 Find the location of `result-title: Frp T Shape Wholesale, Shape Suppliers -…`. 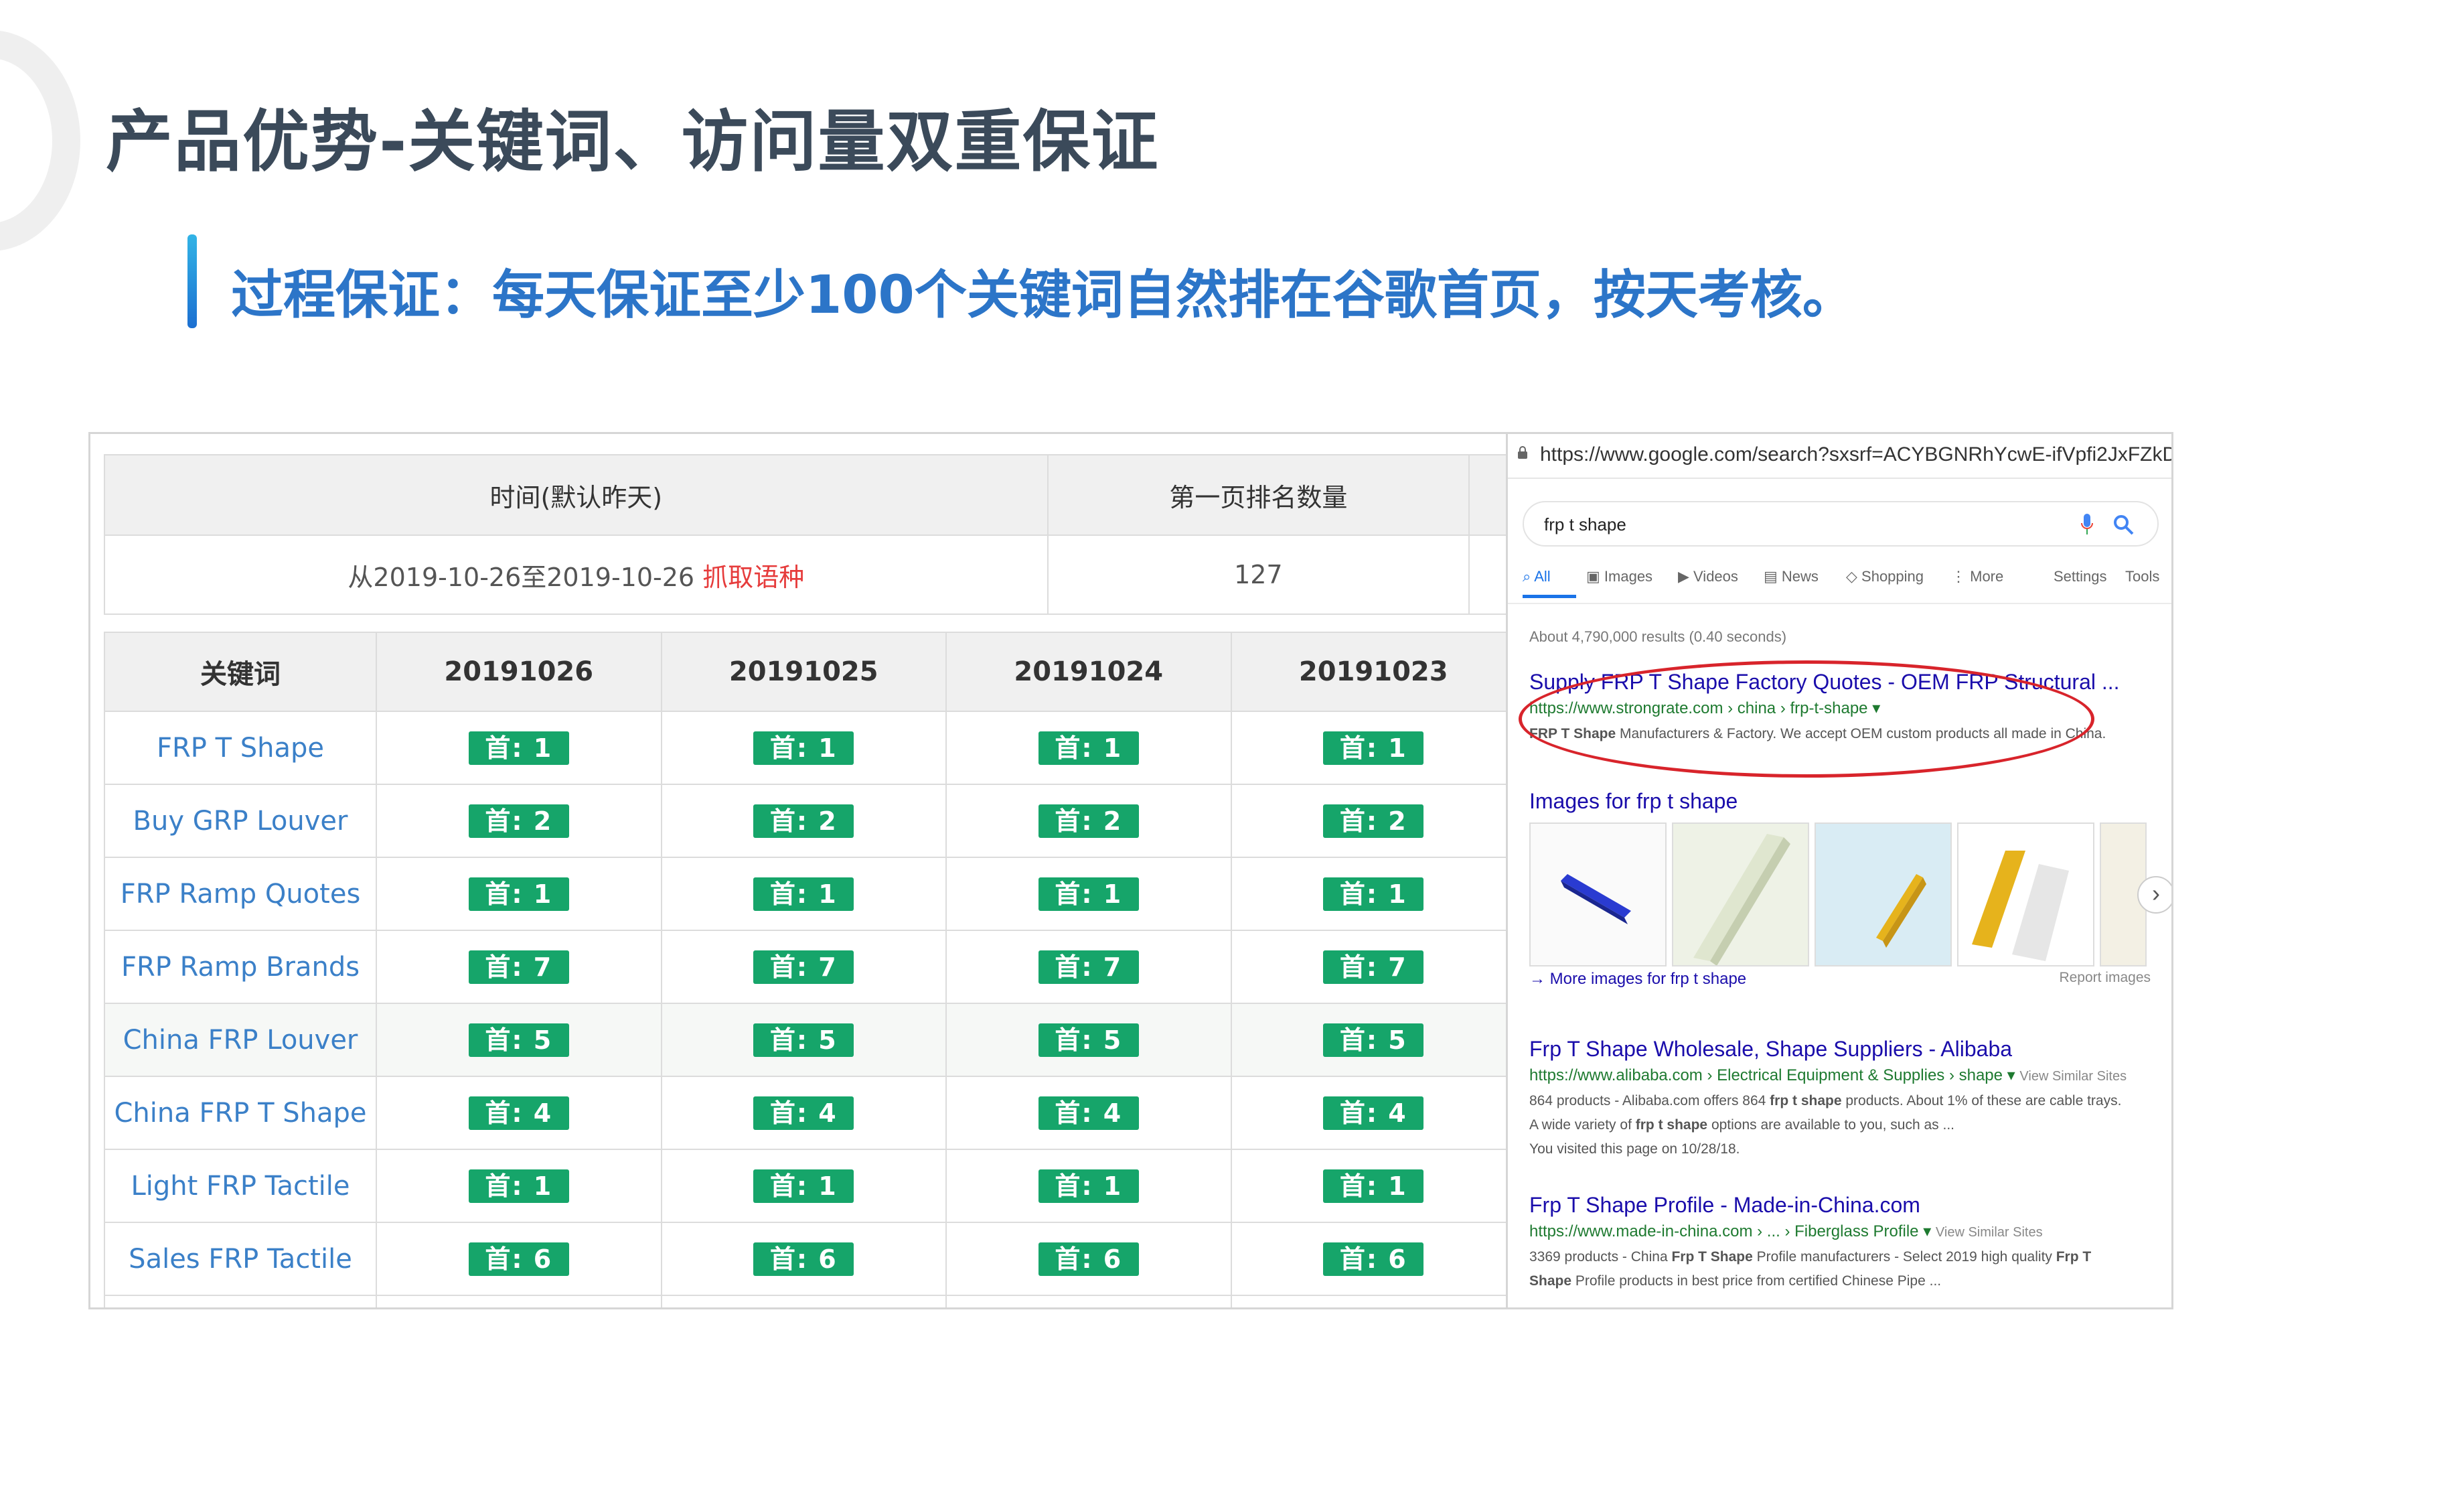

result-title: Frp T Shape Wholesale, Shape Suppliers -… is located at coordinates (1828, 1049).